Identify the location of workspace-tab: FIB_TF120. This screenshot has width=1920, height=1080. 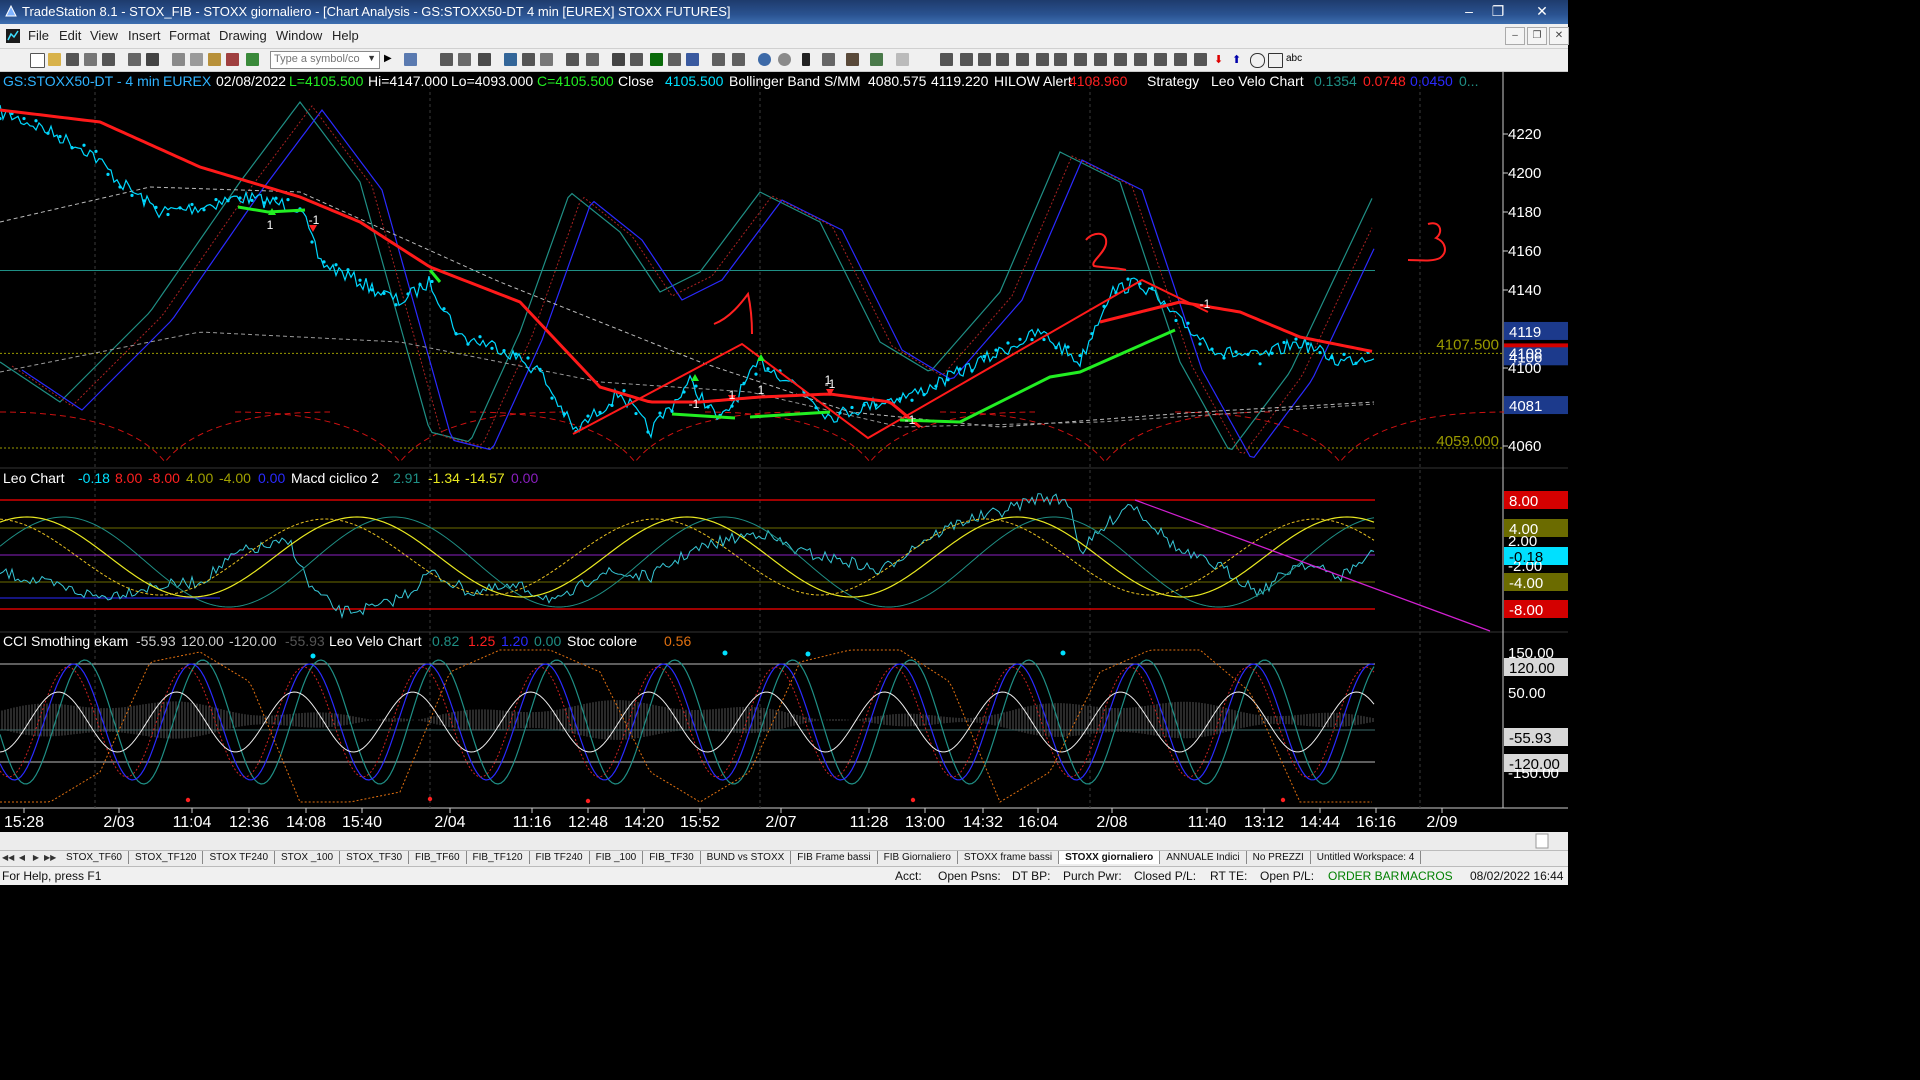
(498, 857).